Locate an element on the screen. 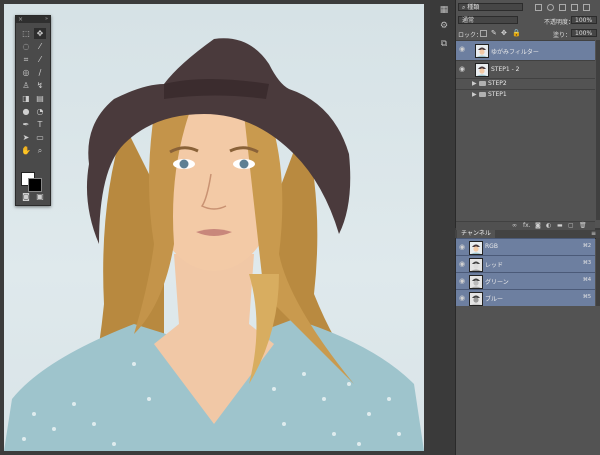 The width and height of the screenshot is (600, 455). channel-name: グリーン is located at coordinates (497, 282).